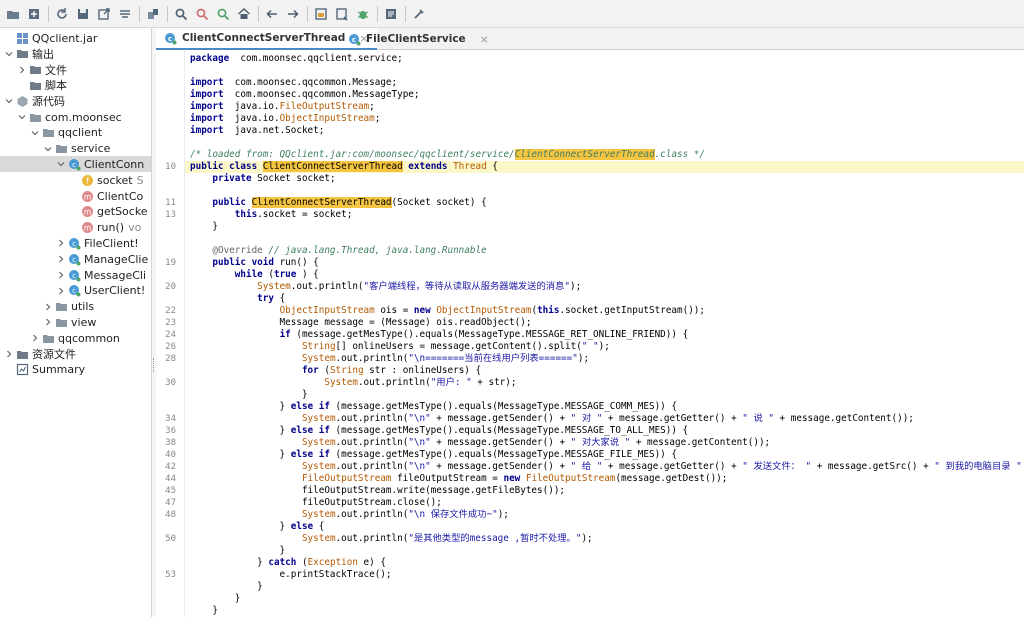 This screenshot has height=617, width=1024. Describe the element at coordinates (254, 263) in the screenshot. I see `code-line: public void run() {` at that location.